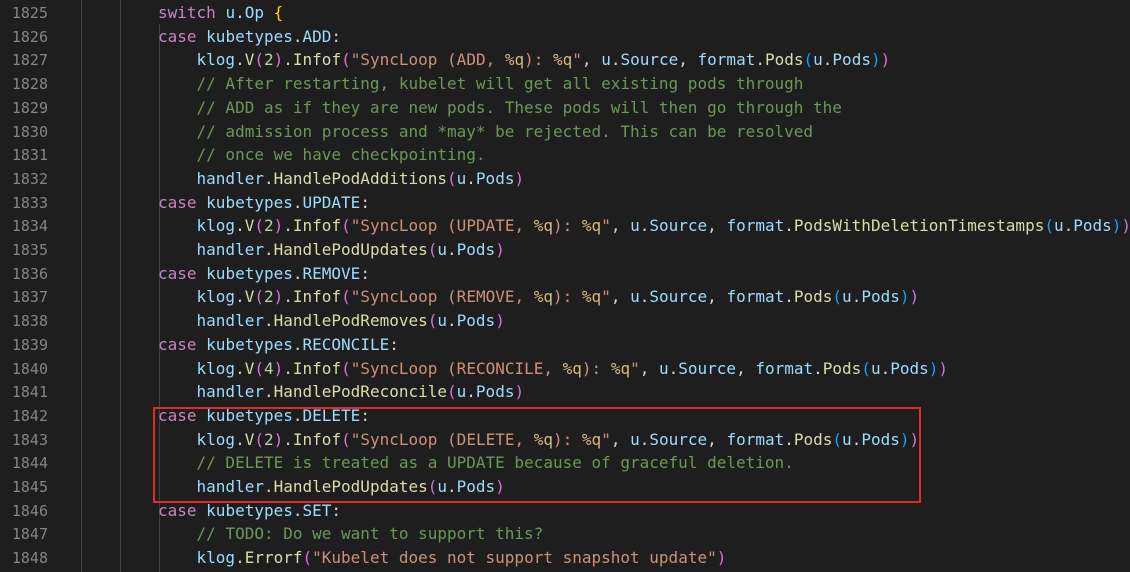 The image size is (1130, 572). What do you see at coordinates (230, 321) in the screenshot?
I see `code-token: handler` at bounding box center [230, 321].